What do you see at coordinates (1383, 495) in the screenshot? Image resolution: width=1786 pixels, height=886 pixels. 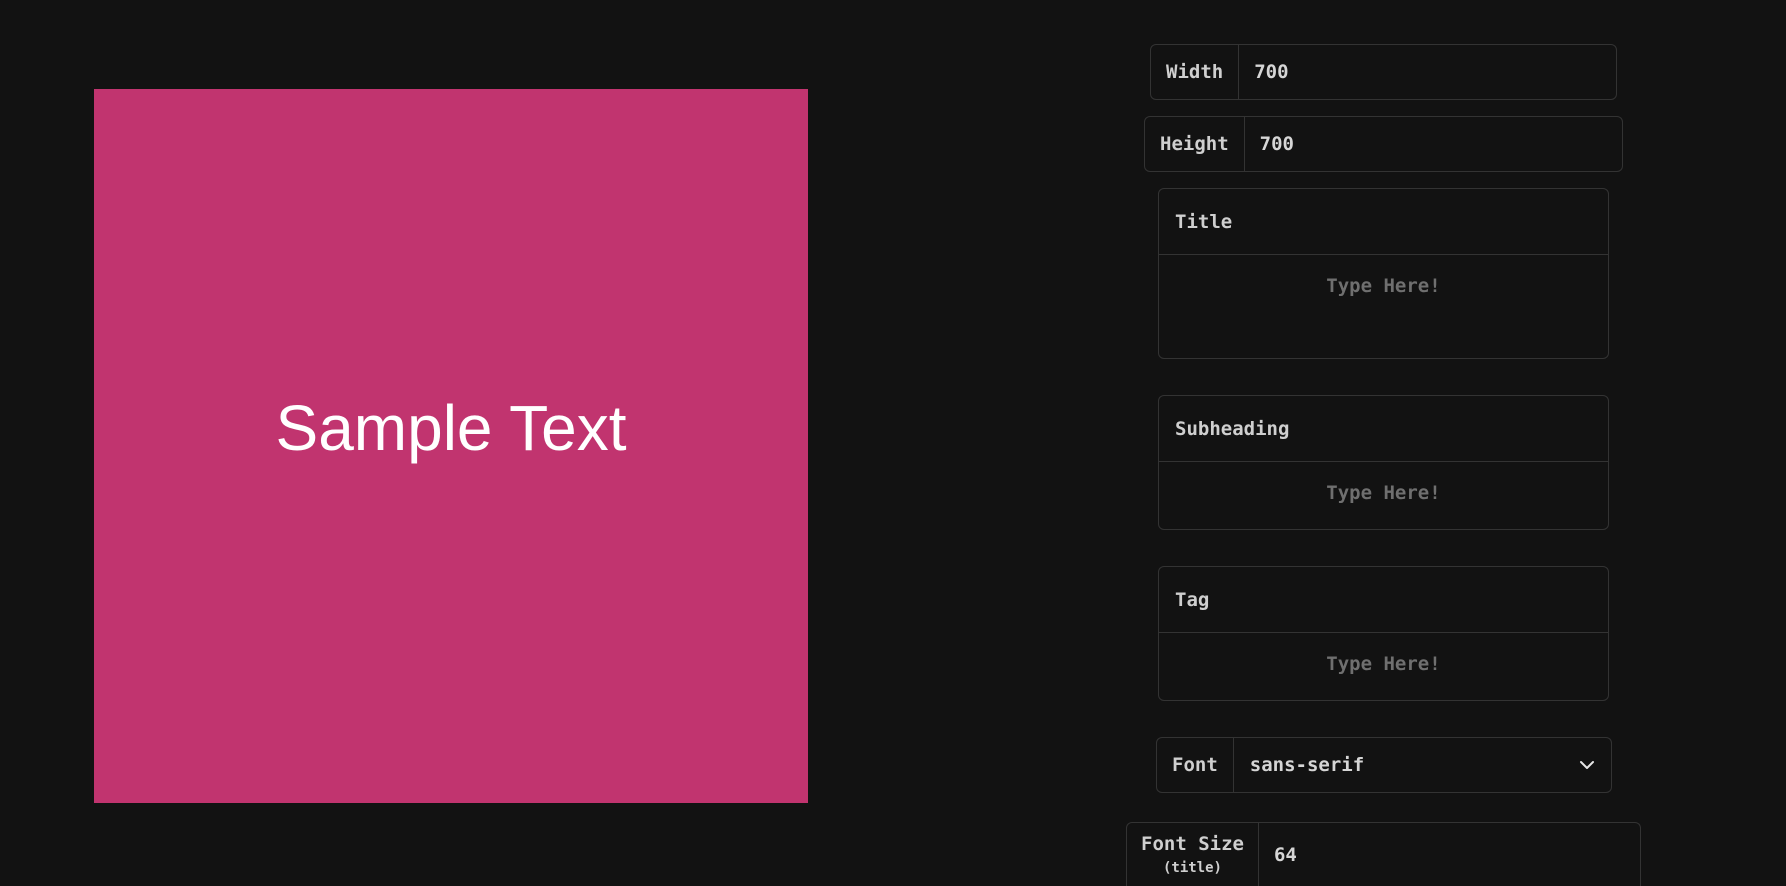 I see `subheading-textarea` at bounding box center [1383, 495].